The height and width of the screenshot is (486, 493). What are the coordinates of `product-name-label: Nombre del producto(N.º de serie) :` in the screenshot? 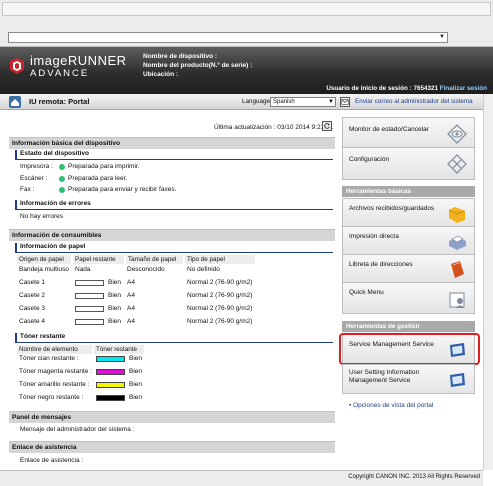 It's located at (198, 65).